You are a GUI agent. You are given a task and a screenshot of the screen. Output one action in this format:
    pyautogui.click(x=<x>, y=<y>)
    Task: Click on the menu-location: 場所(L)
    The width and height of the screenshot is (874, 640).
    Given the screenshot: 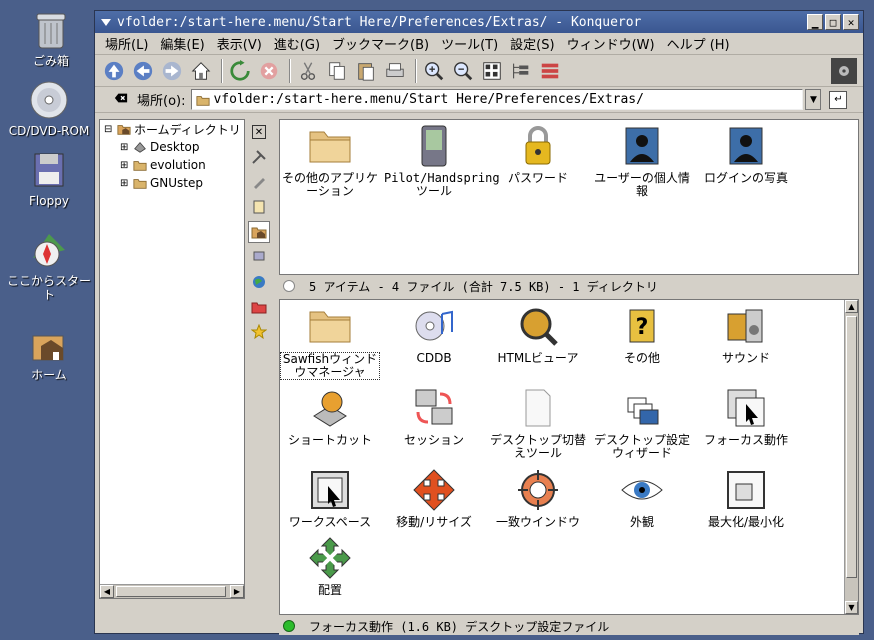 What is the action you would take?
    pyautogui.click(x=126, y=43)
    